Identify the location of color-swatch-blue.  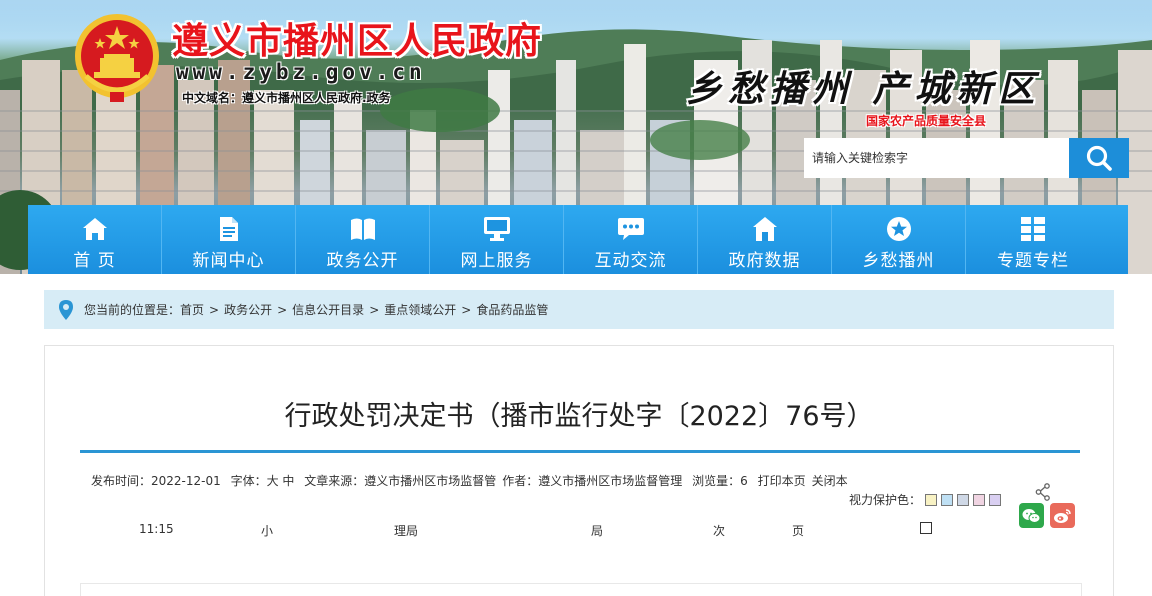
(947, 499).